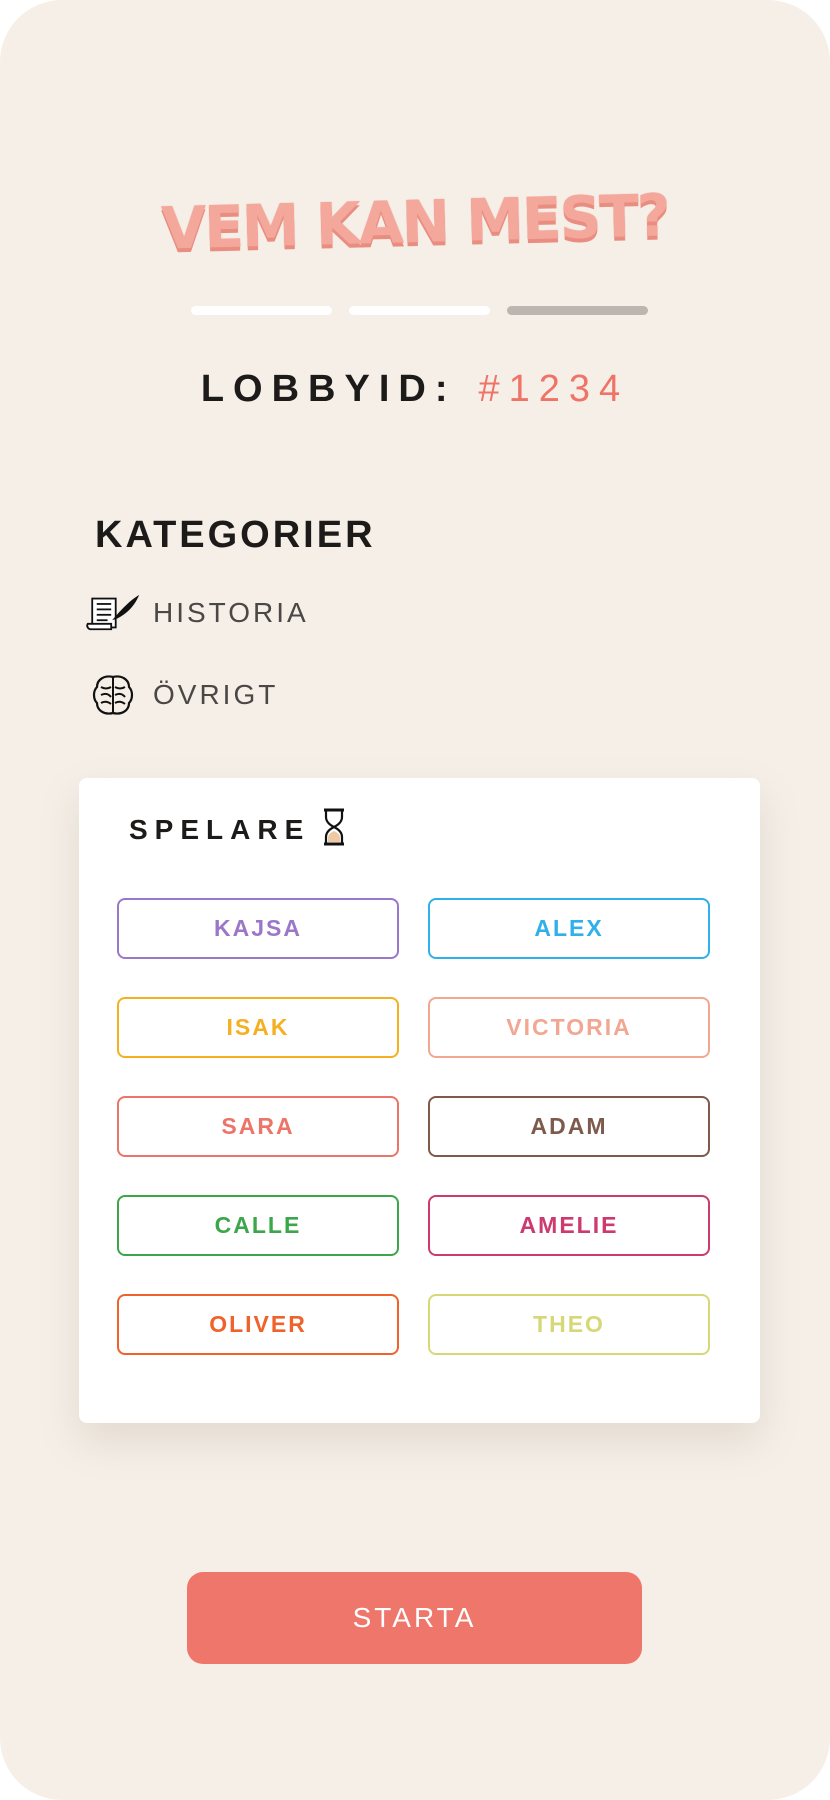 The height and width of the screenshot is (1800, 830). I want to click on player-chip-theo: THEO, so click(569, 1324).